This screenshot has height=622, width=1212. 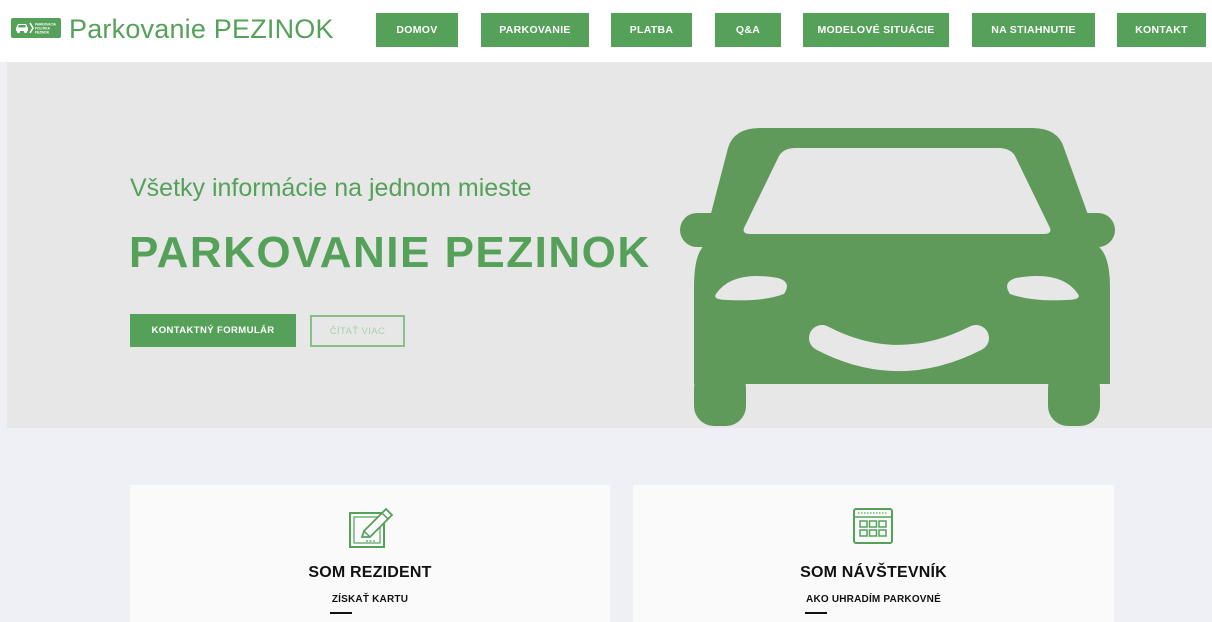 I want to click on nav-domov: DOMOV, so click(x=417, y=30).